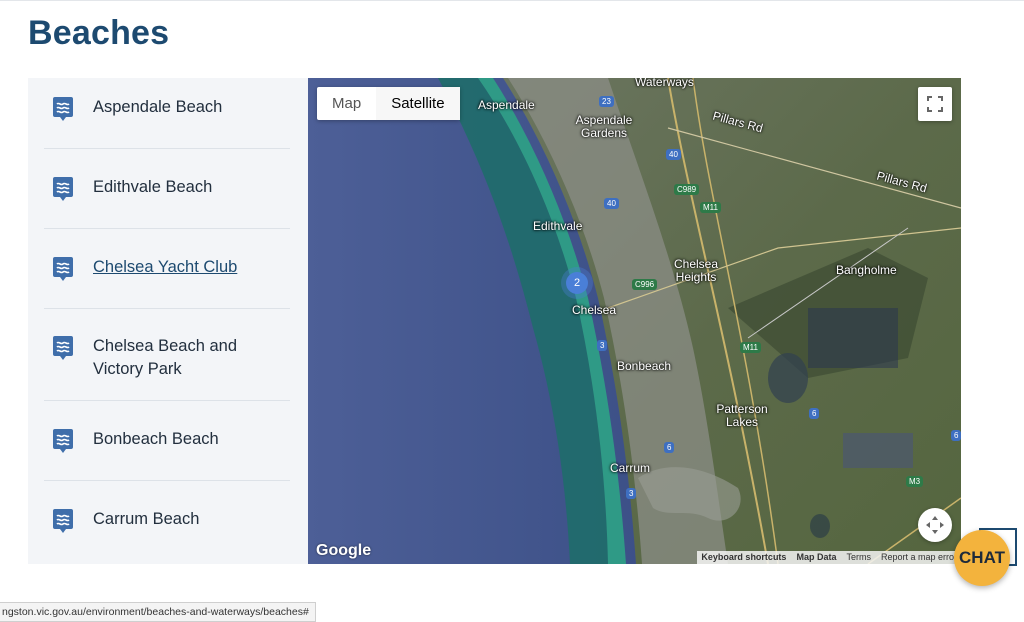 Image resolution: width=1024 pixels, height=622 pixels. Describe the element at coordinates (742, 415) in the screenshot. I see `place-label: Patterson Lakes` at that location.